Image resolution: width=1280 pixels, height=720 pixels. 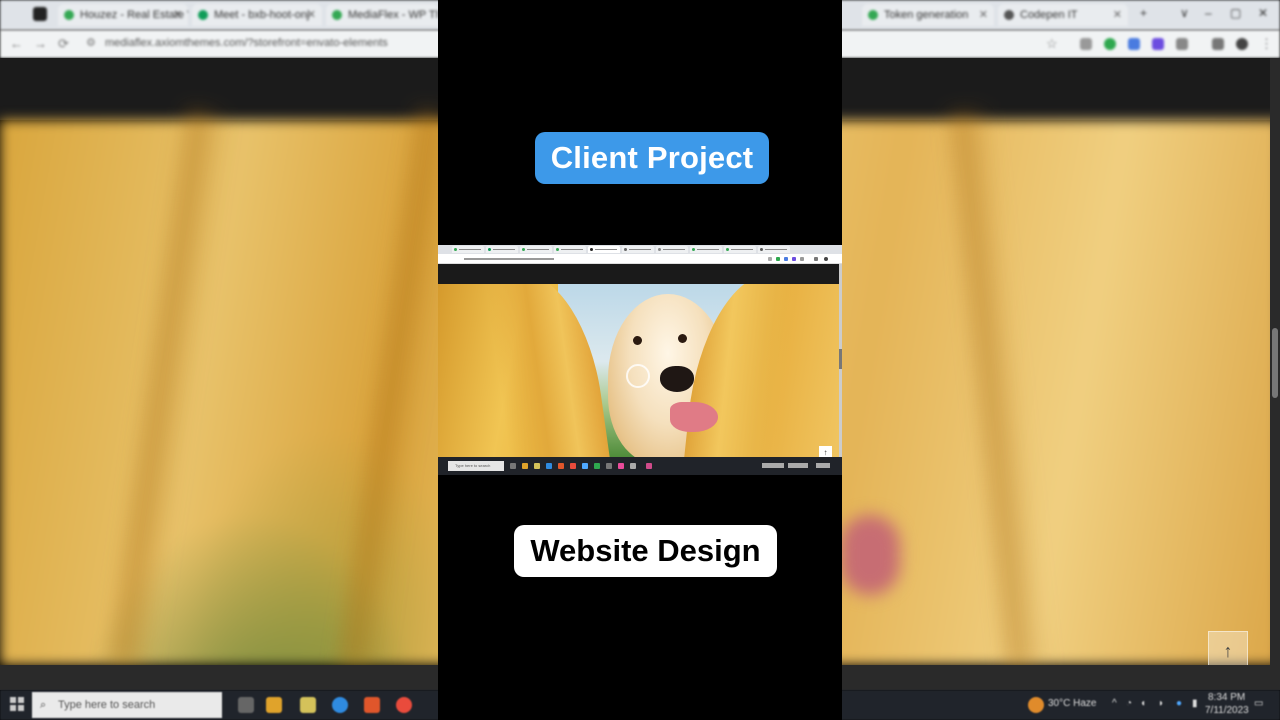 What do you see at coordinates (246, 705) in the screenshot?
I see `task-view-icon` at bounding box center [246, 705].